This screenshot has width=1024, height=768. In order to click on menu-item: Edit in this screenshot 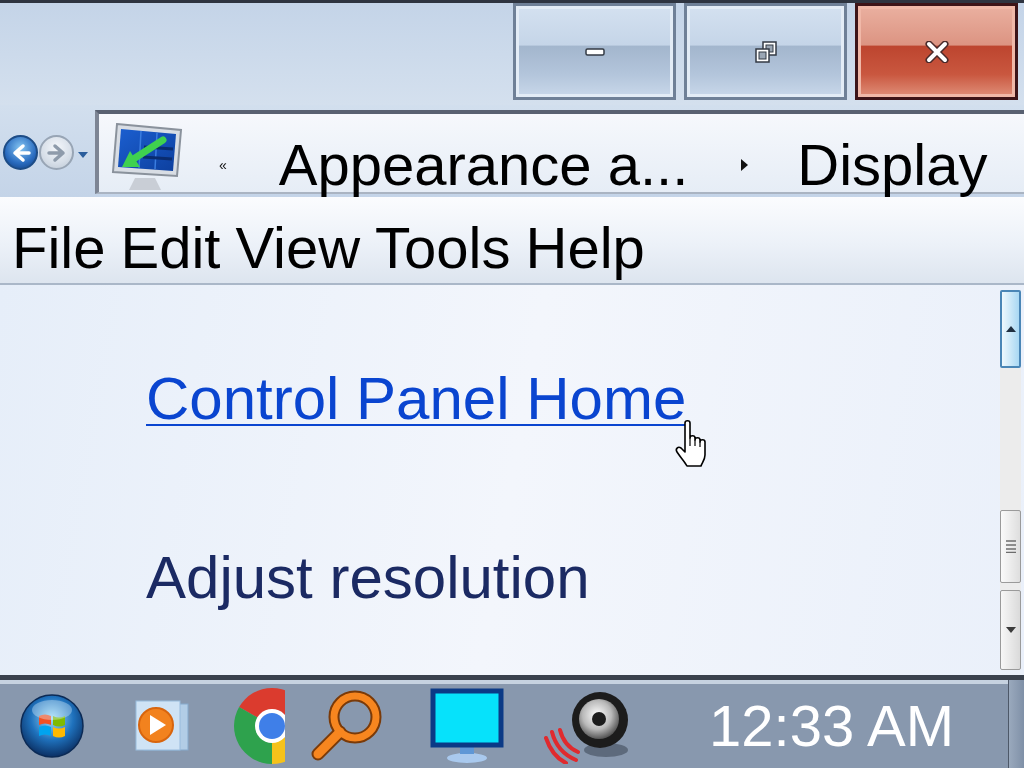, I will do `click(170, 251)`.